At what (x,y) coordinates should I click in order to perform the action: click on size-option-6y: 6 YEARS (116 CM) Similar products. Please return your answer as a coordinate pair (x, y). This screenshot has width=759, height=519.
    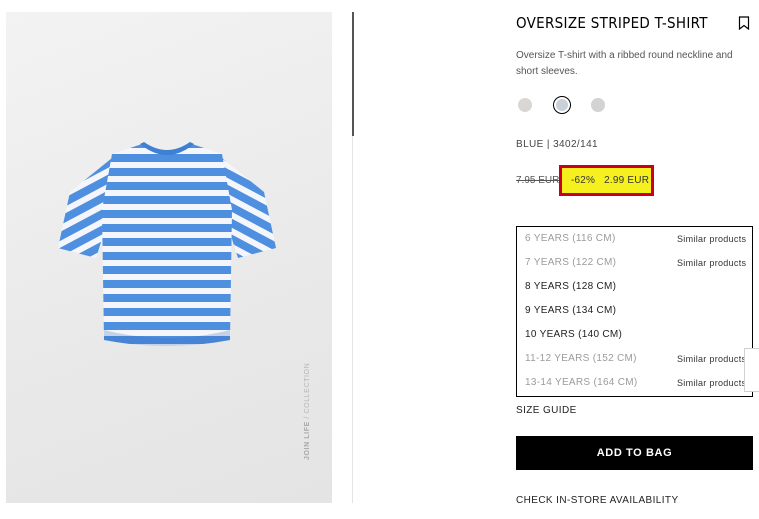
    Looking at the image, I should click on (641, 239).